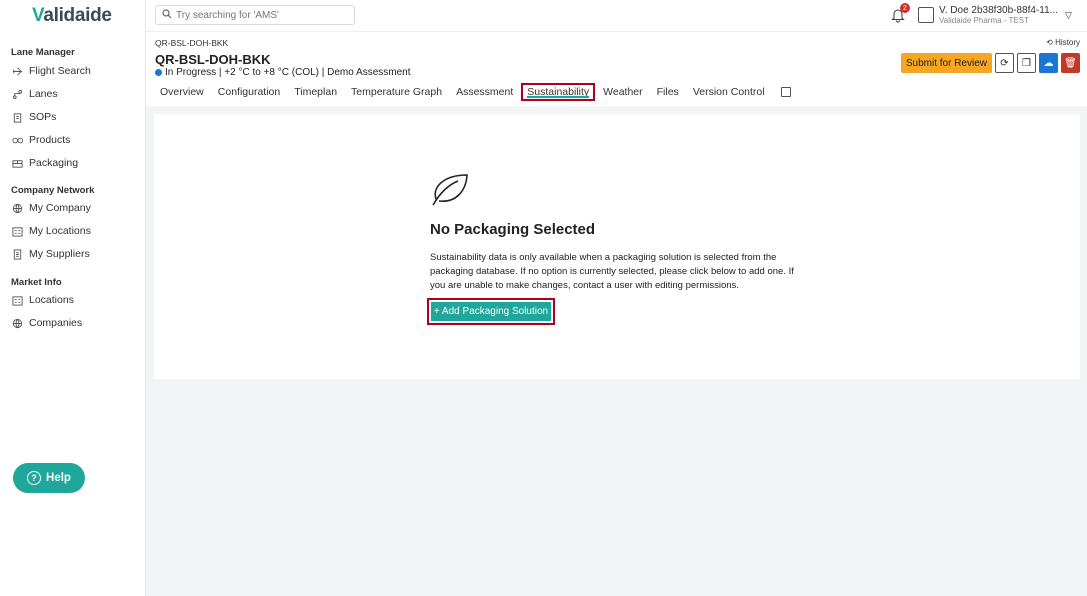 The image size is (1087, 596). What do you see at coordinates (17, 163) in the screenshot?
I see `box-icon` at bounding box center [17, 163].